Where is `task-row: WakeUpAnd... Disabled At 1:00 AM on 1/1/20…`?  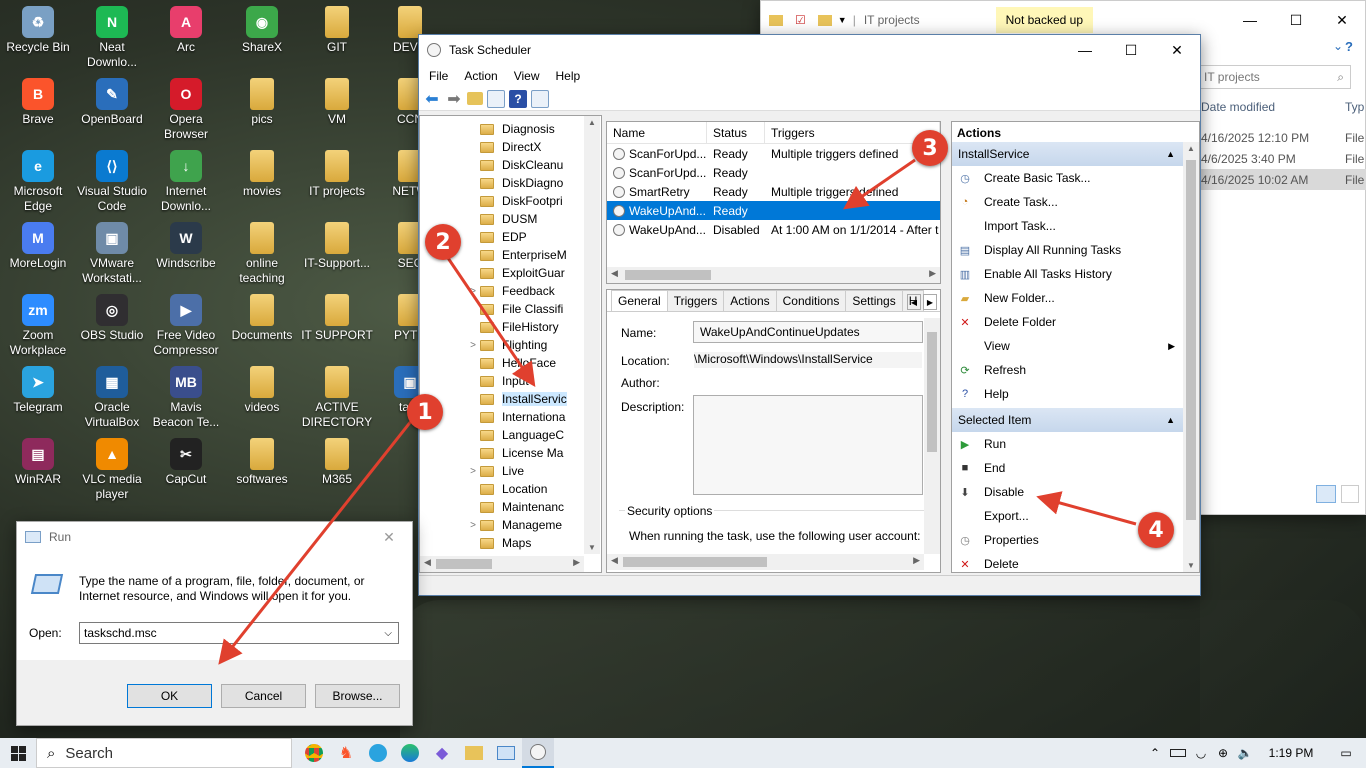
task-row: WakeUpAnd... Disabled At 1:00 AM on 1/1/20… is located at coordinates (773, 229).